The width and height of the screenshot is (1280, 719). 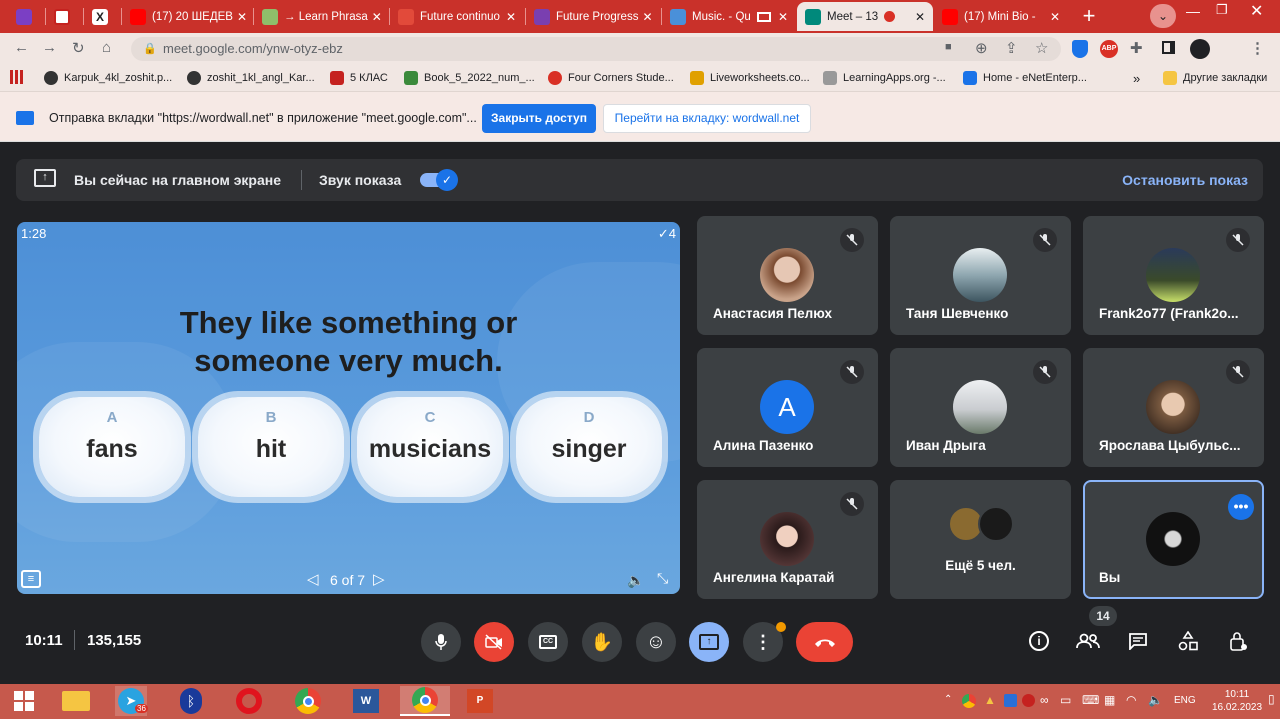 What do you see at coordinates (656, 642) in the screenshot?
I see `reactions-button: ☺` at bounding box center [656, 642].